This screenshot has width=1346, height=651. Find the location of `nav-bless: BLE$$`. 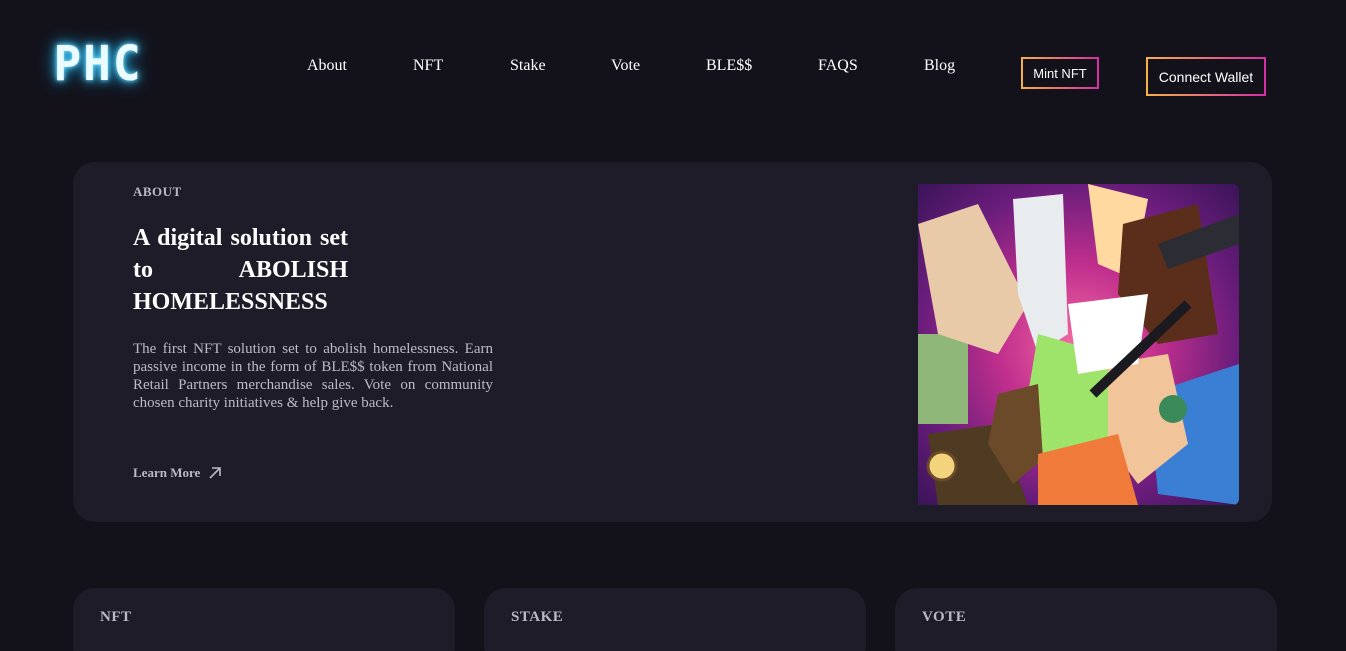

nav-bless: BLE$$ is located at coordinates (729, 66).